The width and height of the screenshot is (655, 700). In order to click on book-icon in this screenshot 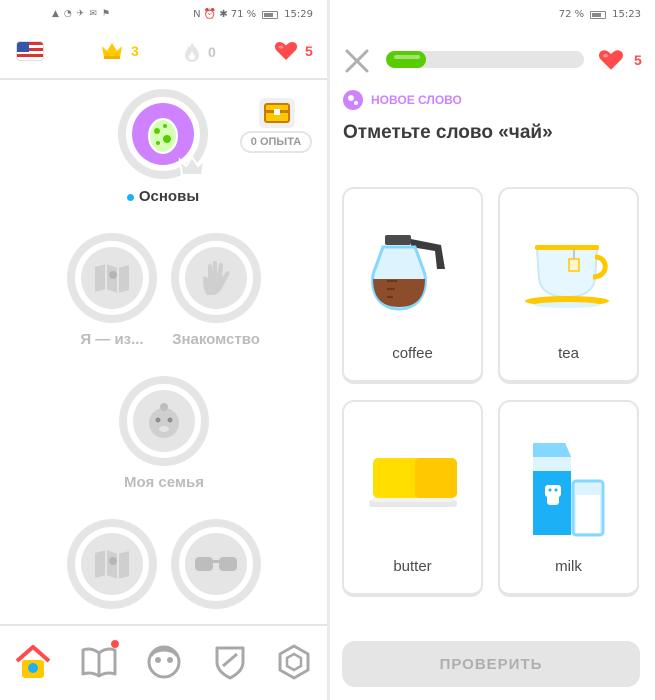, I will do `click(99, 662)`.